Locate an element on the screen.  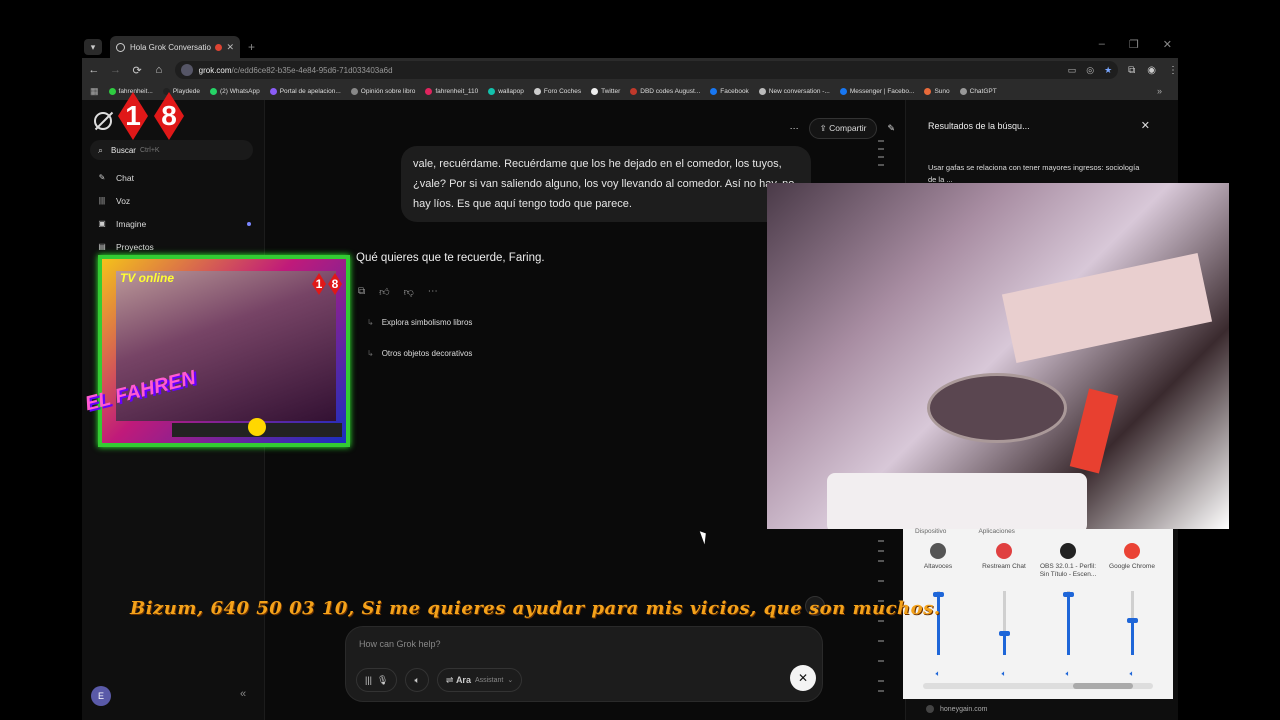
forward-button: → is located at coordinates (116, 70).